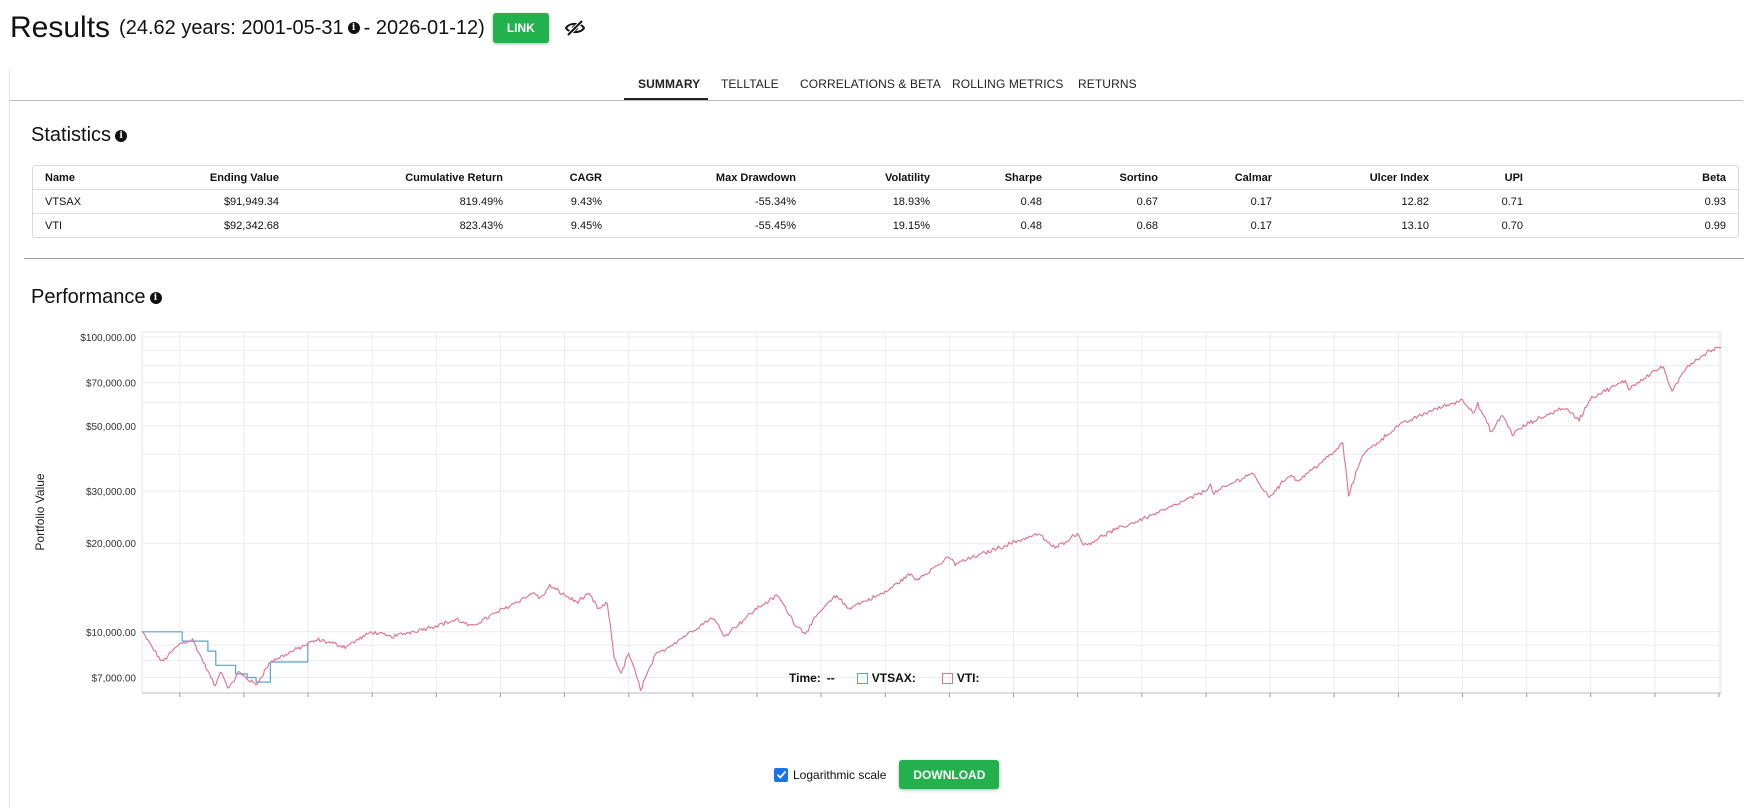 The image size is (1752, 808). Describe the element at coordinates (862, 678) in the screenshot. I see `legend-vtsax-swatch` at that location.